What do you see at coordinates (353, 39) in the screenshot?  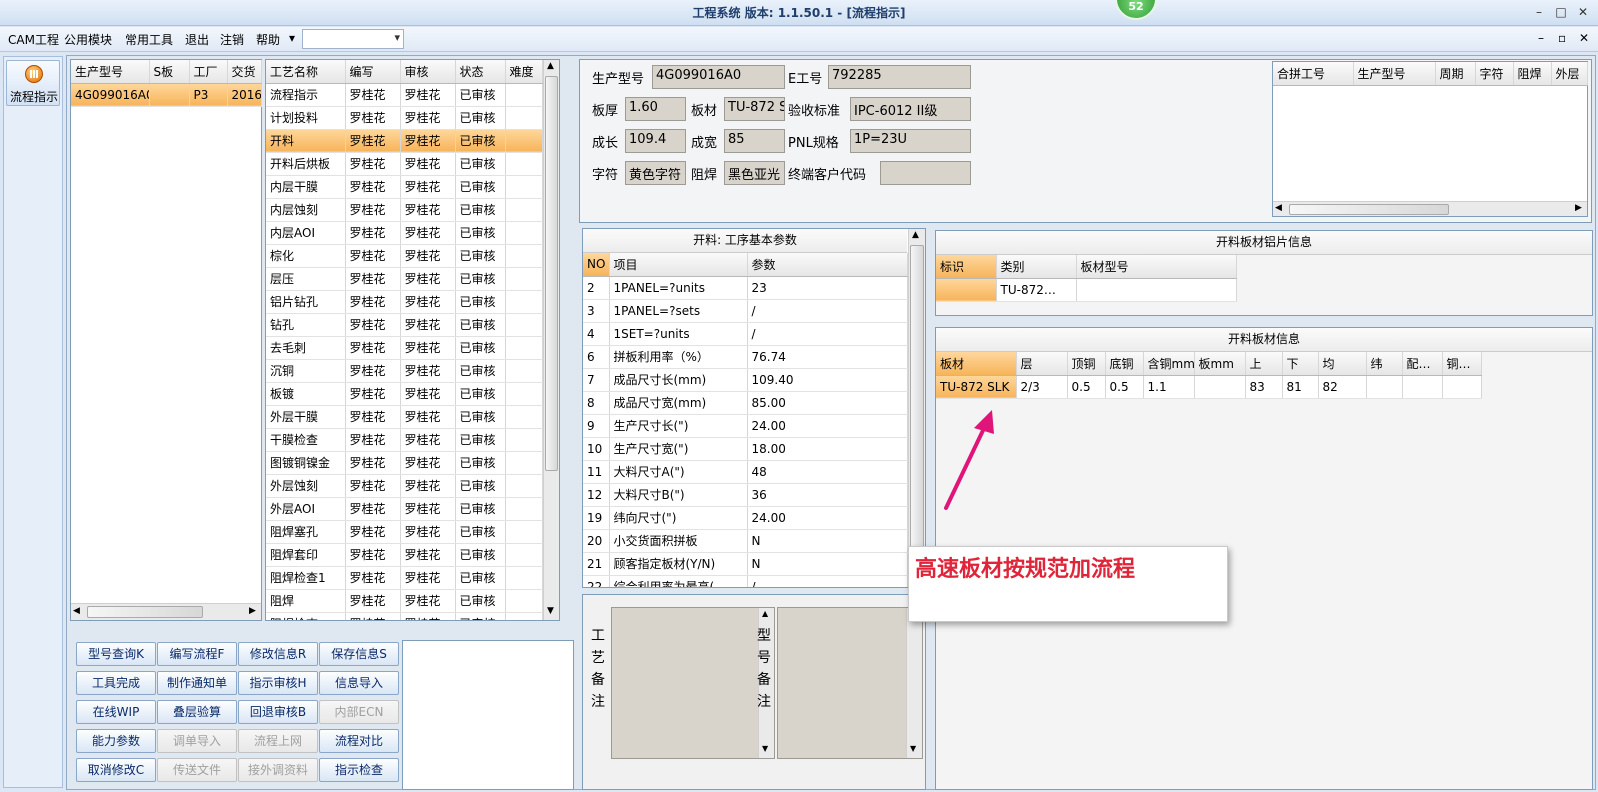 I see `quick-combo` at bounding box center [353, 39].